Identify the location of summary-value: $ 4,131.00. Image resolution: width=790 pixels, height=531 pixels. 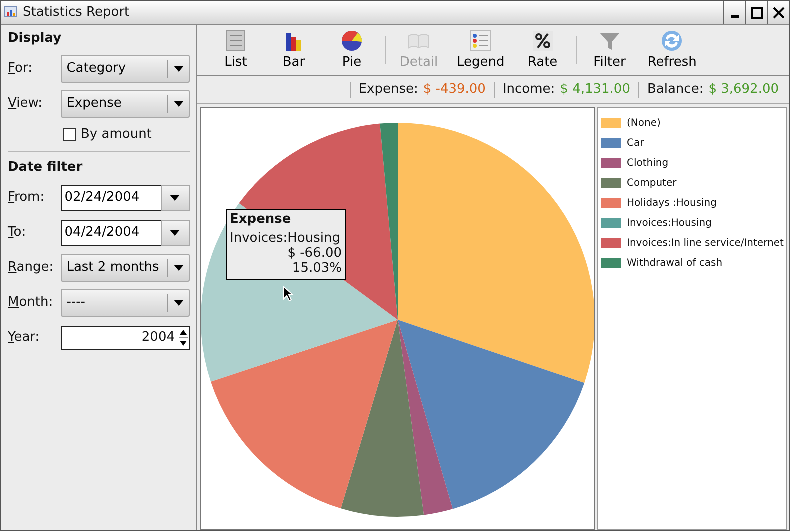
(595, 89).